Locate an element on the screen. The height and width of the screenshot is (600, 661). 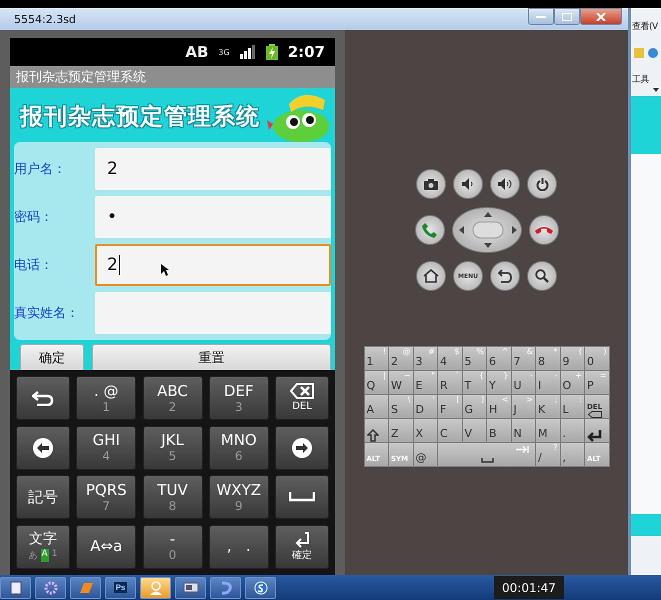
keyboard-key: C is located at coordinates (450, 430).